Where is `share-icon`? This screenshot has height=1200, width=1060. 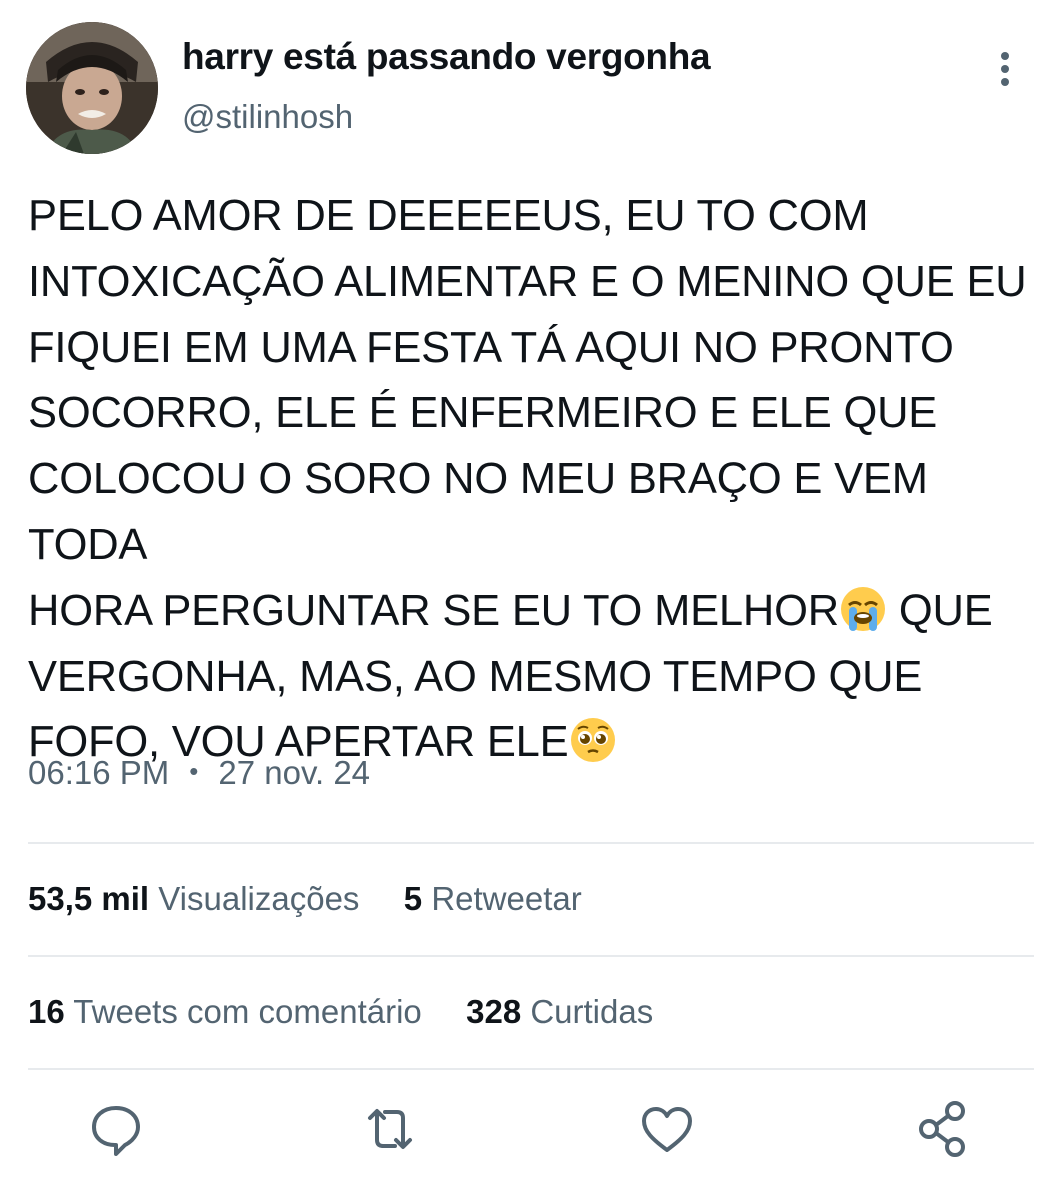
share-icon is located at coordinates (942, 1129).